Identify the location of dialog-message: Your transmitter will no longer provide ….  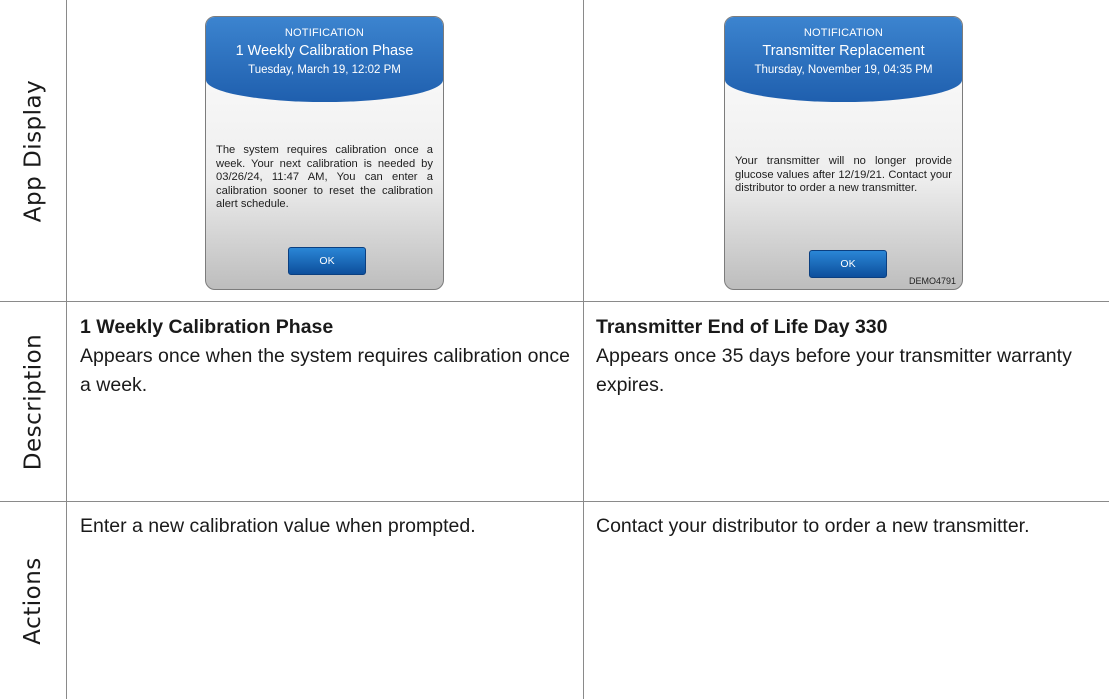
(843, 175).